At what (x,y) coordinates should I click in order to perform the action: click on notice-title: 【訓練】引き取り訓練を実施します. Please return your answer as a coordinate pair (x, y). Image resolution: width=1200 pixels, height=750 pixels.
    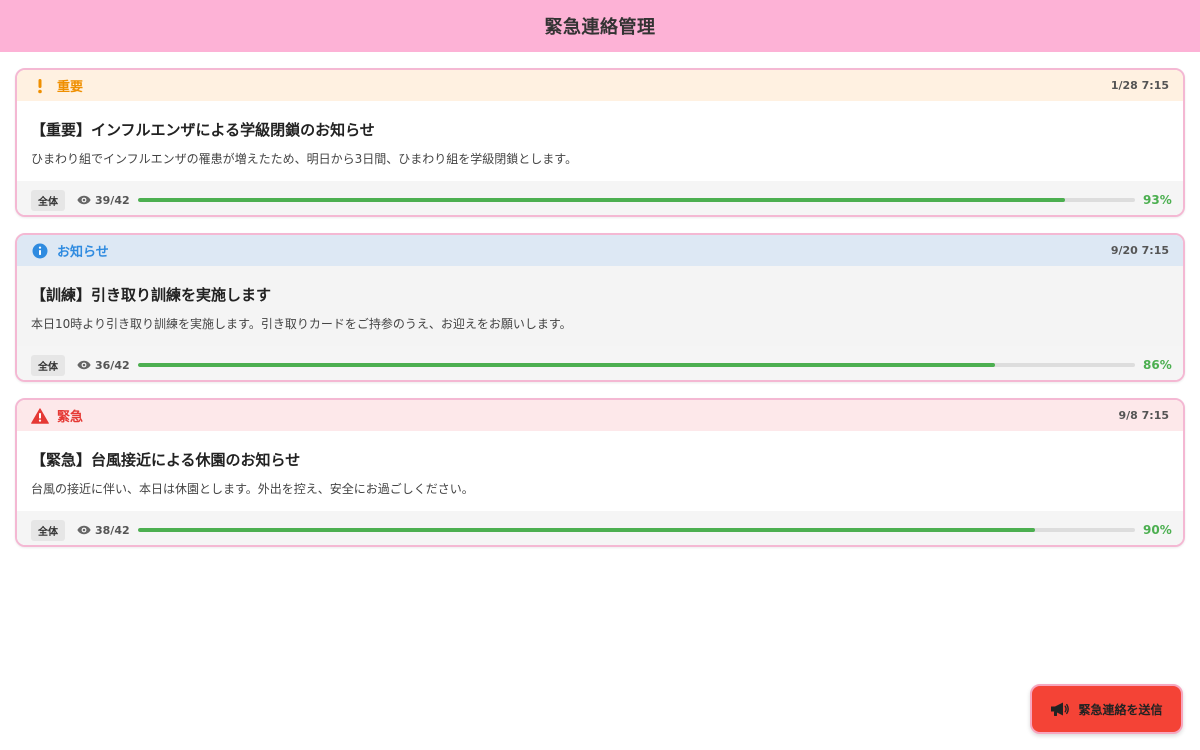
    Looking at the image, I should click on (151, 295).